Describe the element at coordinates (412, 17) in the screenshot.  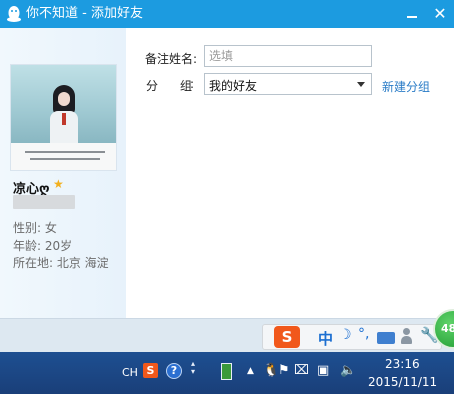
I see `minimize-icon` at that location.